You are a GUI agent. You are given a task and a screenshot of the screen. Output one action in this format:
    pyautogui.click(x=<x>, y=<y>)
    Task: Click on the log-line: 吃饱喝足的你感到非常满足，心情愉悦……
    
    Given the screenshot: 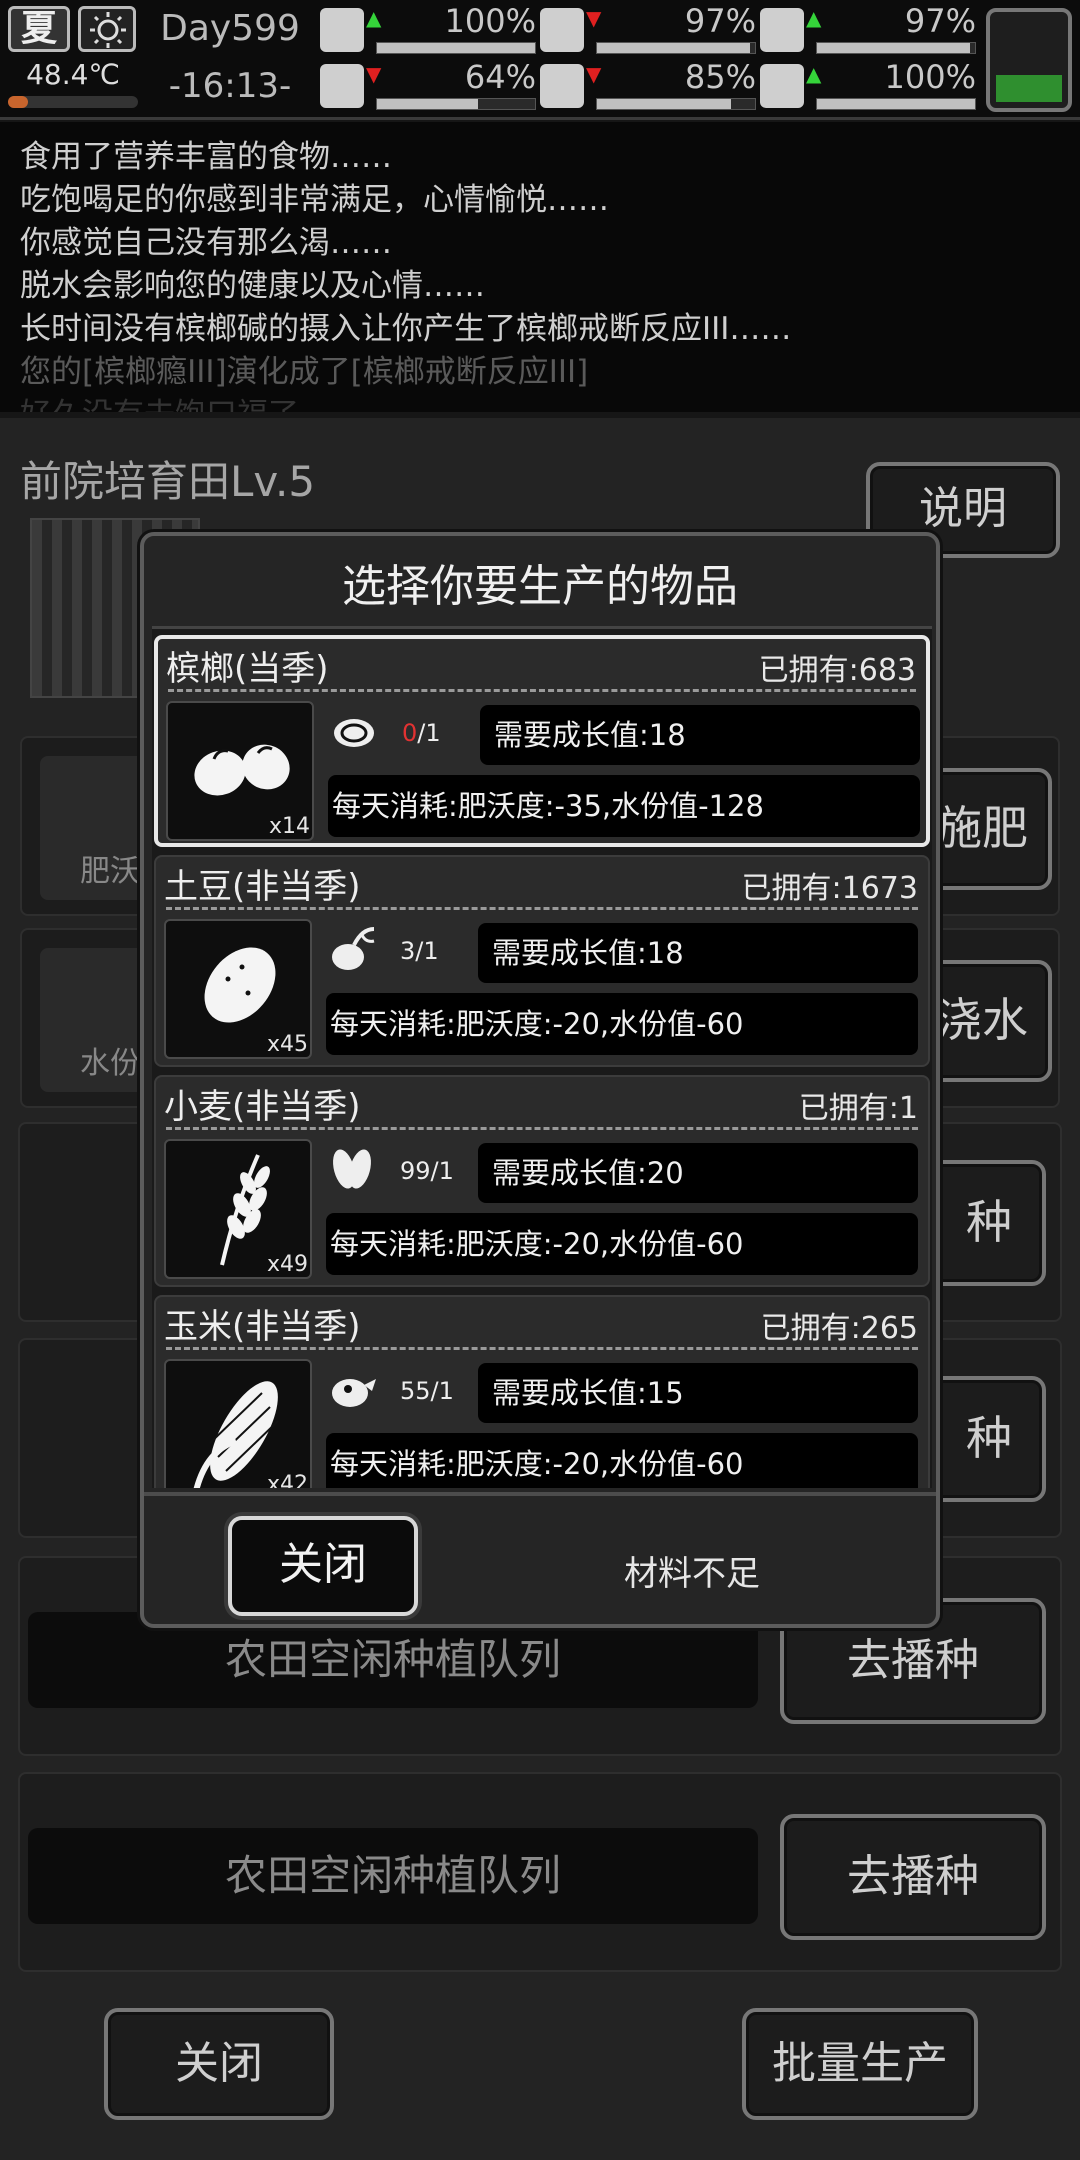 What is the action you would take?
    pyautogui.click(x=314, y=200)
    